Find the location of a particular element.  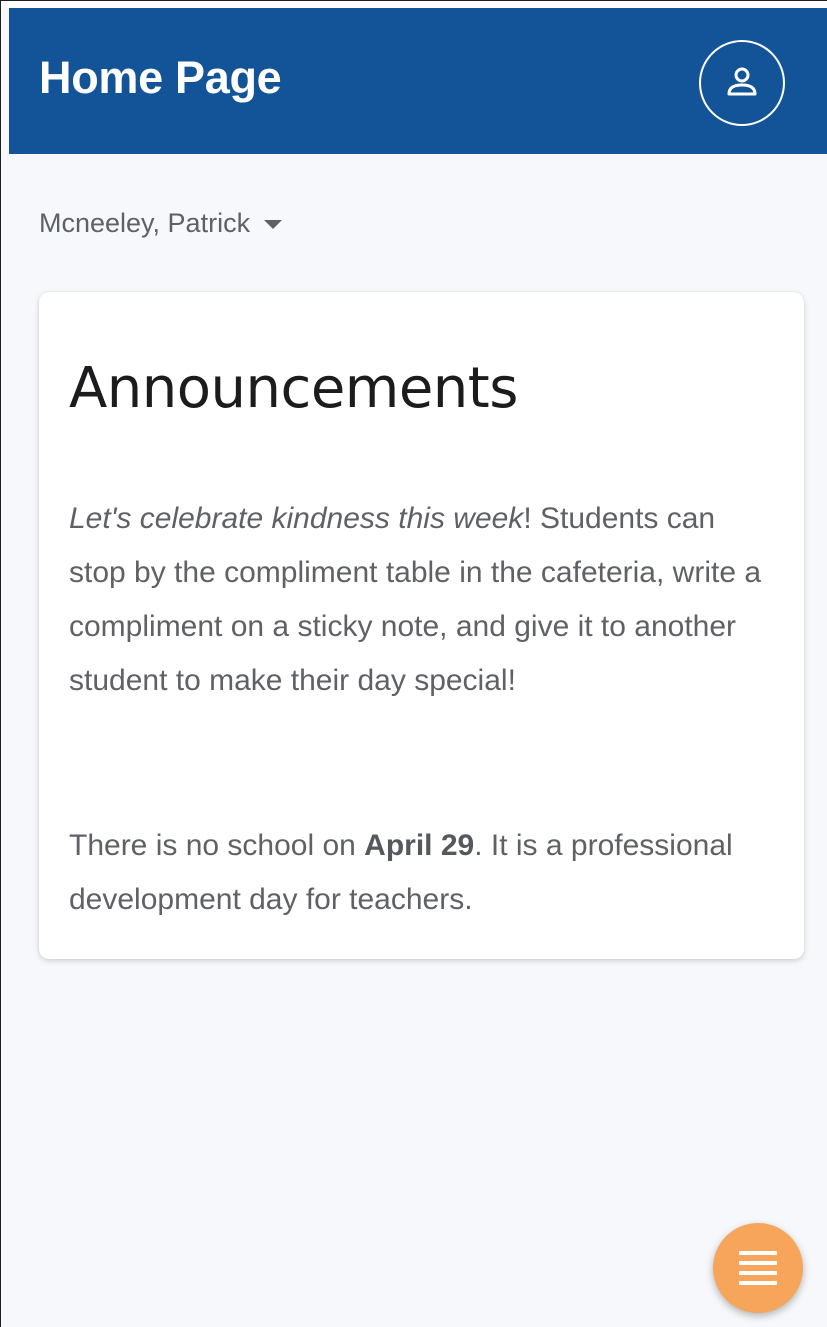

announcement-no-school-prefix: There is no school on is located at coordinates (217, 845).